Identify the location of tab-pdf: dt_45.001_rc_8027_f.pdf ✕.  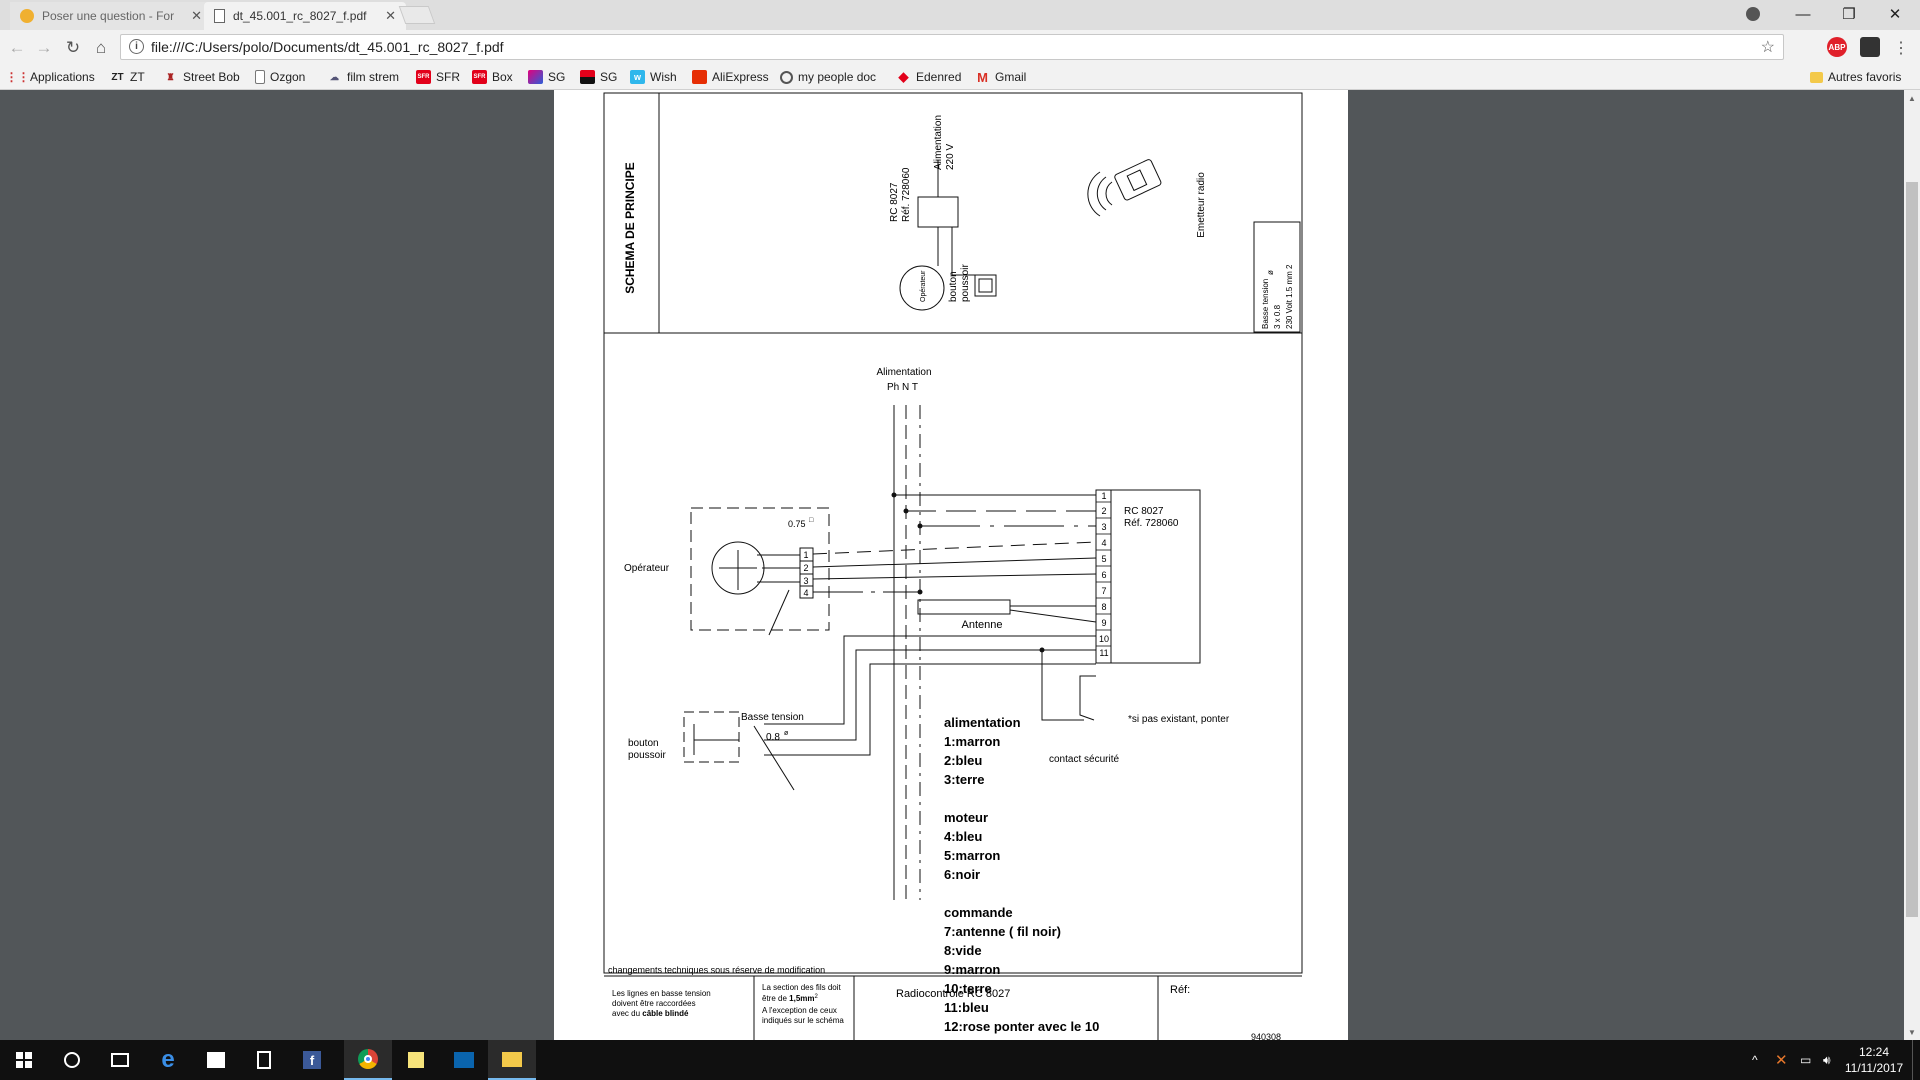
(305, 16).